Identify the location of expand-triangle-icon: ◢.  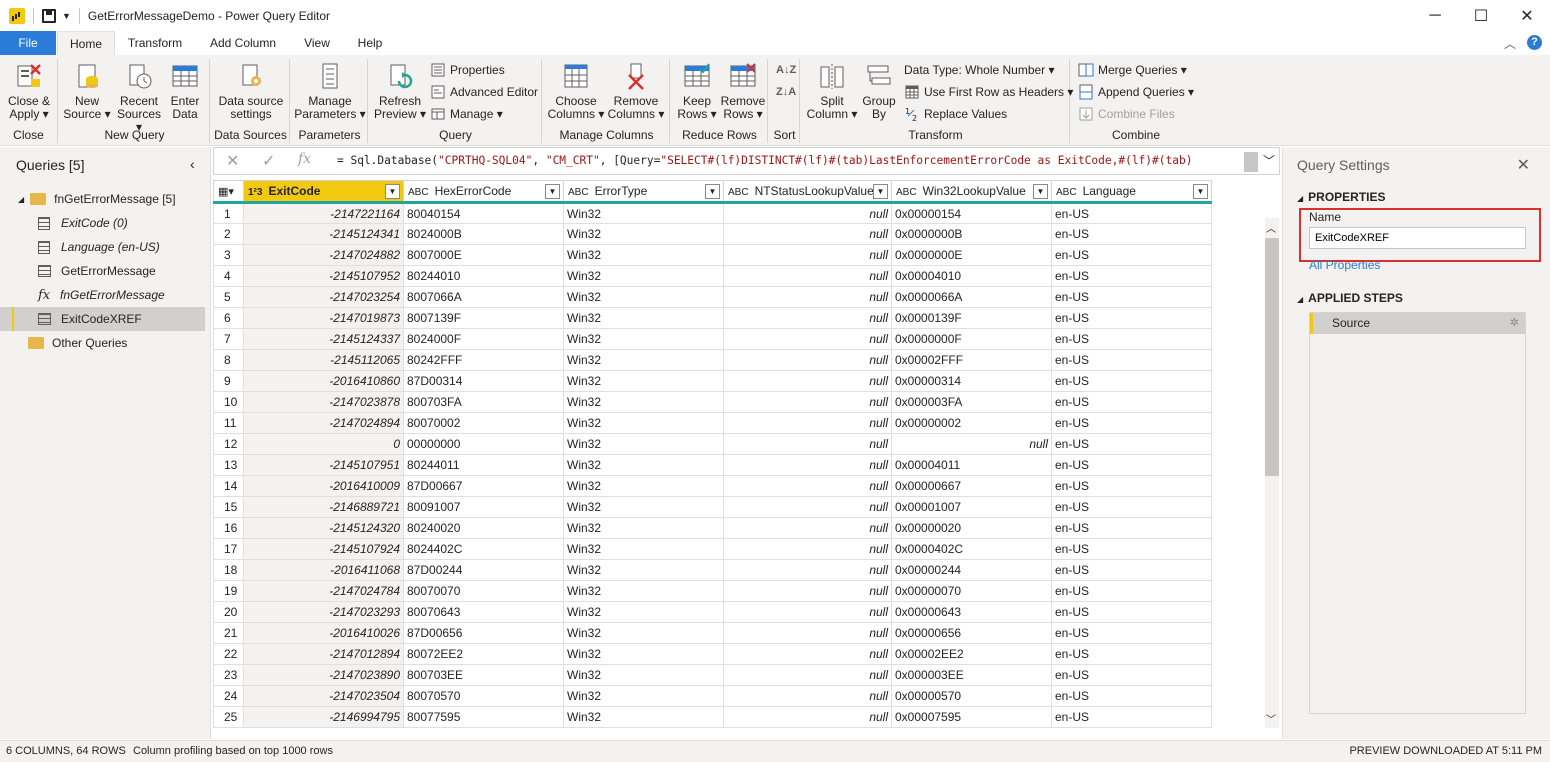
(21, 199).